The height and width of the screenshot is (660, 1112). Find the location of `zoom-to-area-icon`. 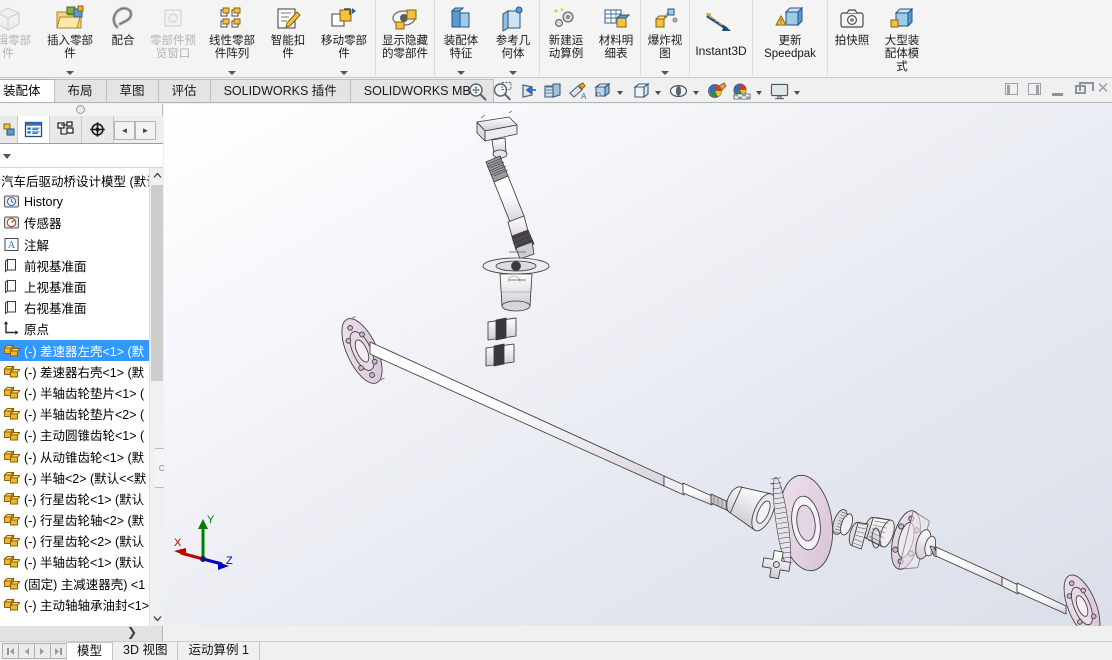

zoom-to-area-icon is located at coordinates (502, 91).